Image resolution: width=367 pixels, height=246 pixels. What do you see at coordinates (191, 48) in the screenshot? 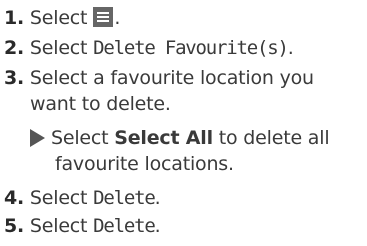
I see `ui-term: Delete Favourite(s)` at bounding box center [191, 48].